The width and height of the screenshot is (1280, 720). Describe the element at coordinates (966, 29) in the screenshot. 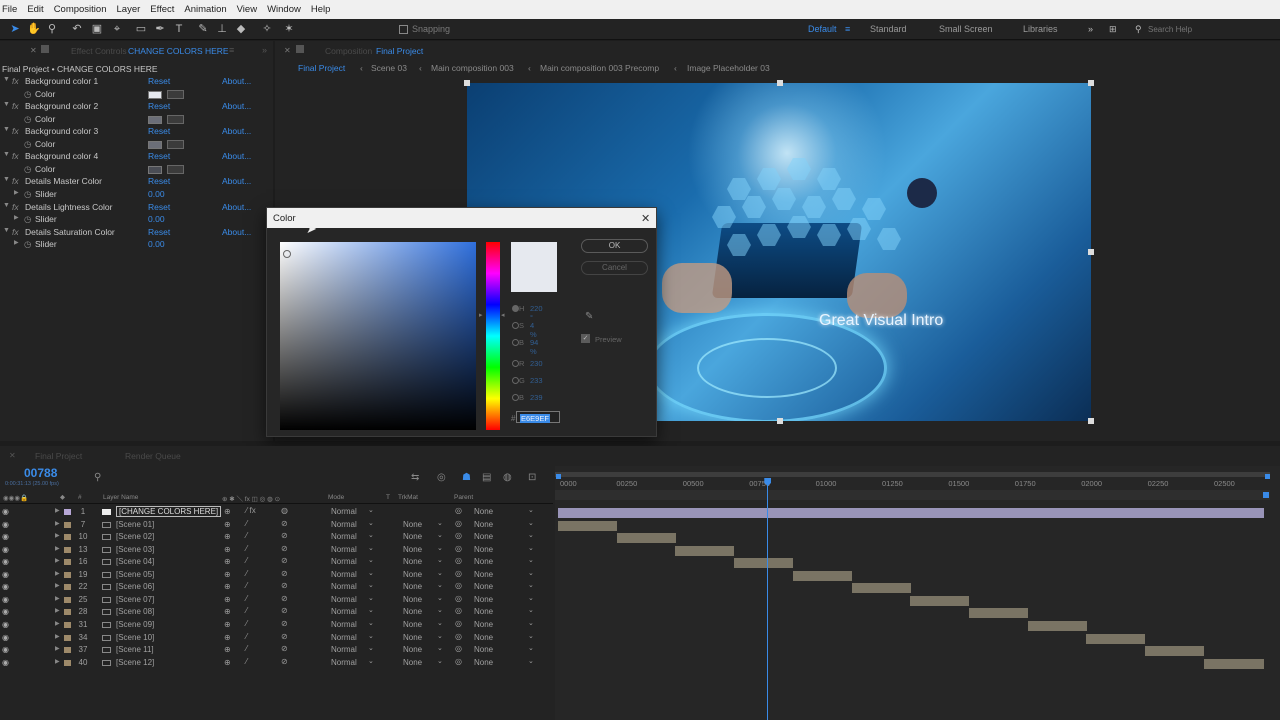

I see `workspace-small-screen: Small Screen` at that location.